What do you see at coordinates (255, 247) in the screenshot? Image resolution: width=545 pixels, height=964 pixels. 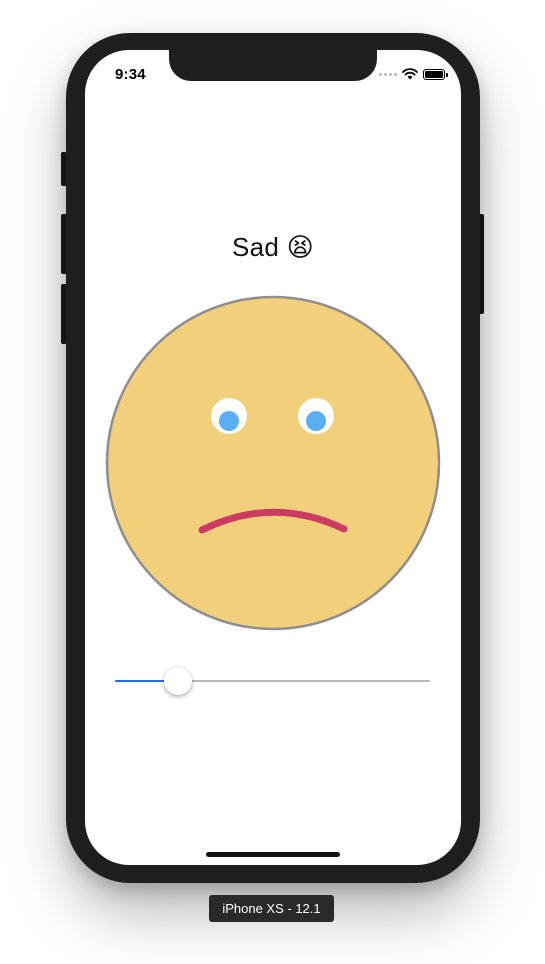 I see `mood-label: Sad` at bounding box center [255, 247].